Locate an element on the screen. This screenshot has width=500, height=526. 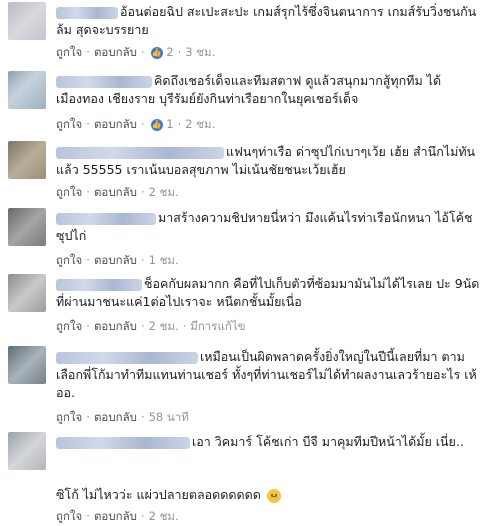
likes-count: 2 is located at coordinates (169, 52).